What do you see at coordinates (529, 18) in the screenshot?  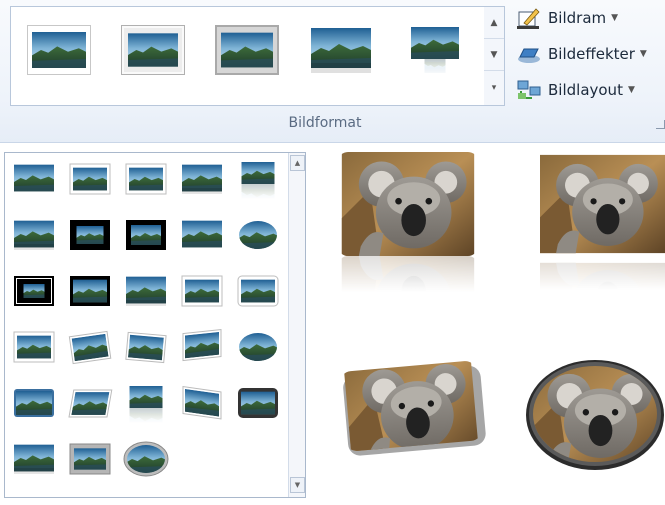 I see `picture-border-icon` at bounding box center [529, 18].